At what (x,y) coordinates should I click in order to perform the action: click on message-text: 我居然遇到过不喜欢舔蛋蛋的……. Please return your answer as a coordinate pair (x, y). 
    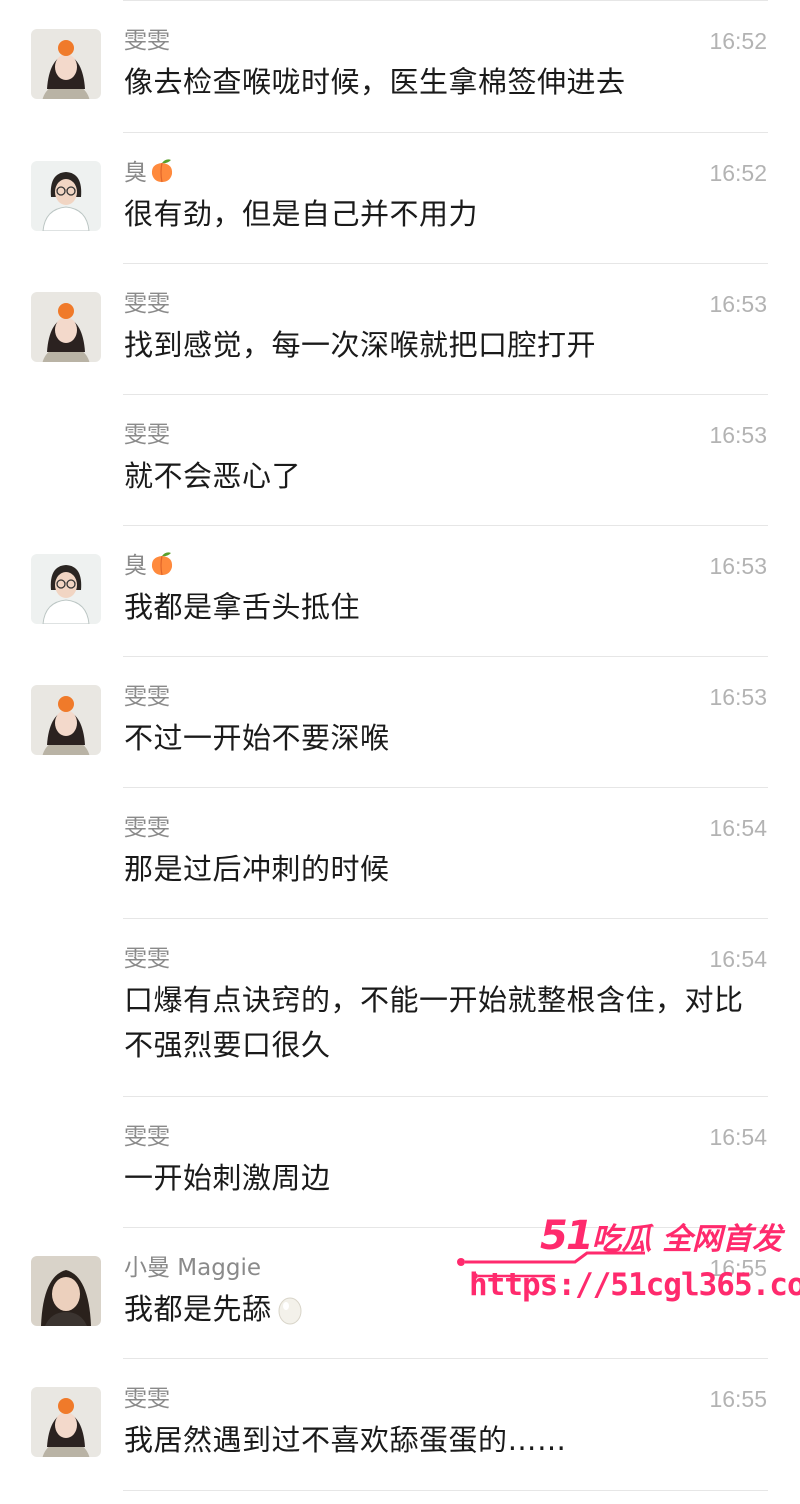
    Looking at the image, I should click on (444, 1440).